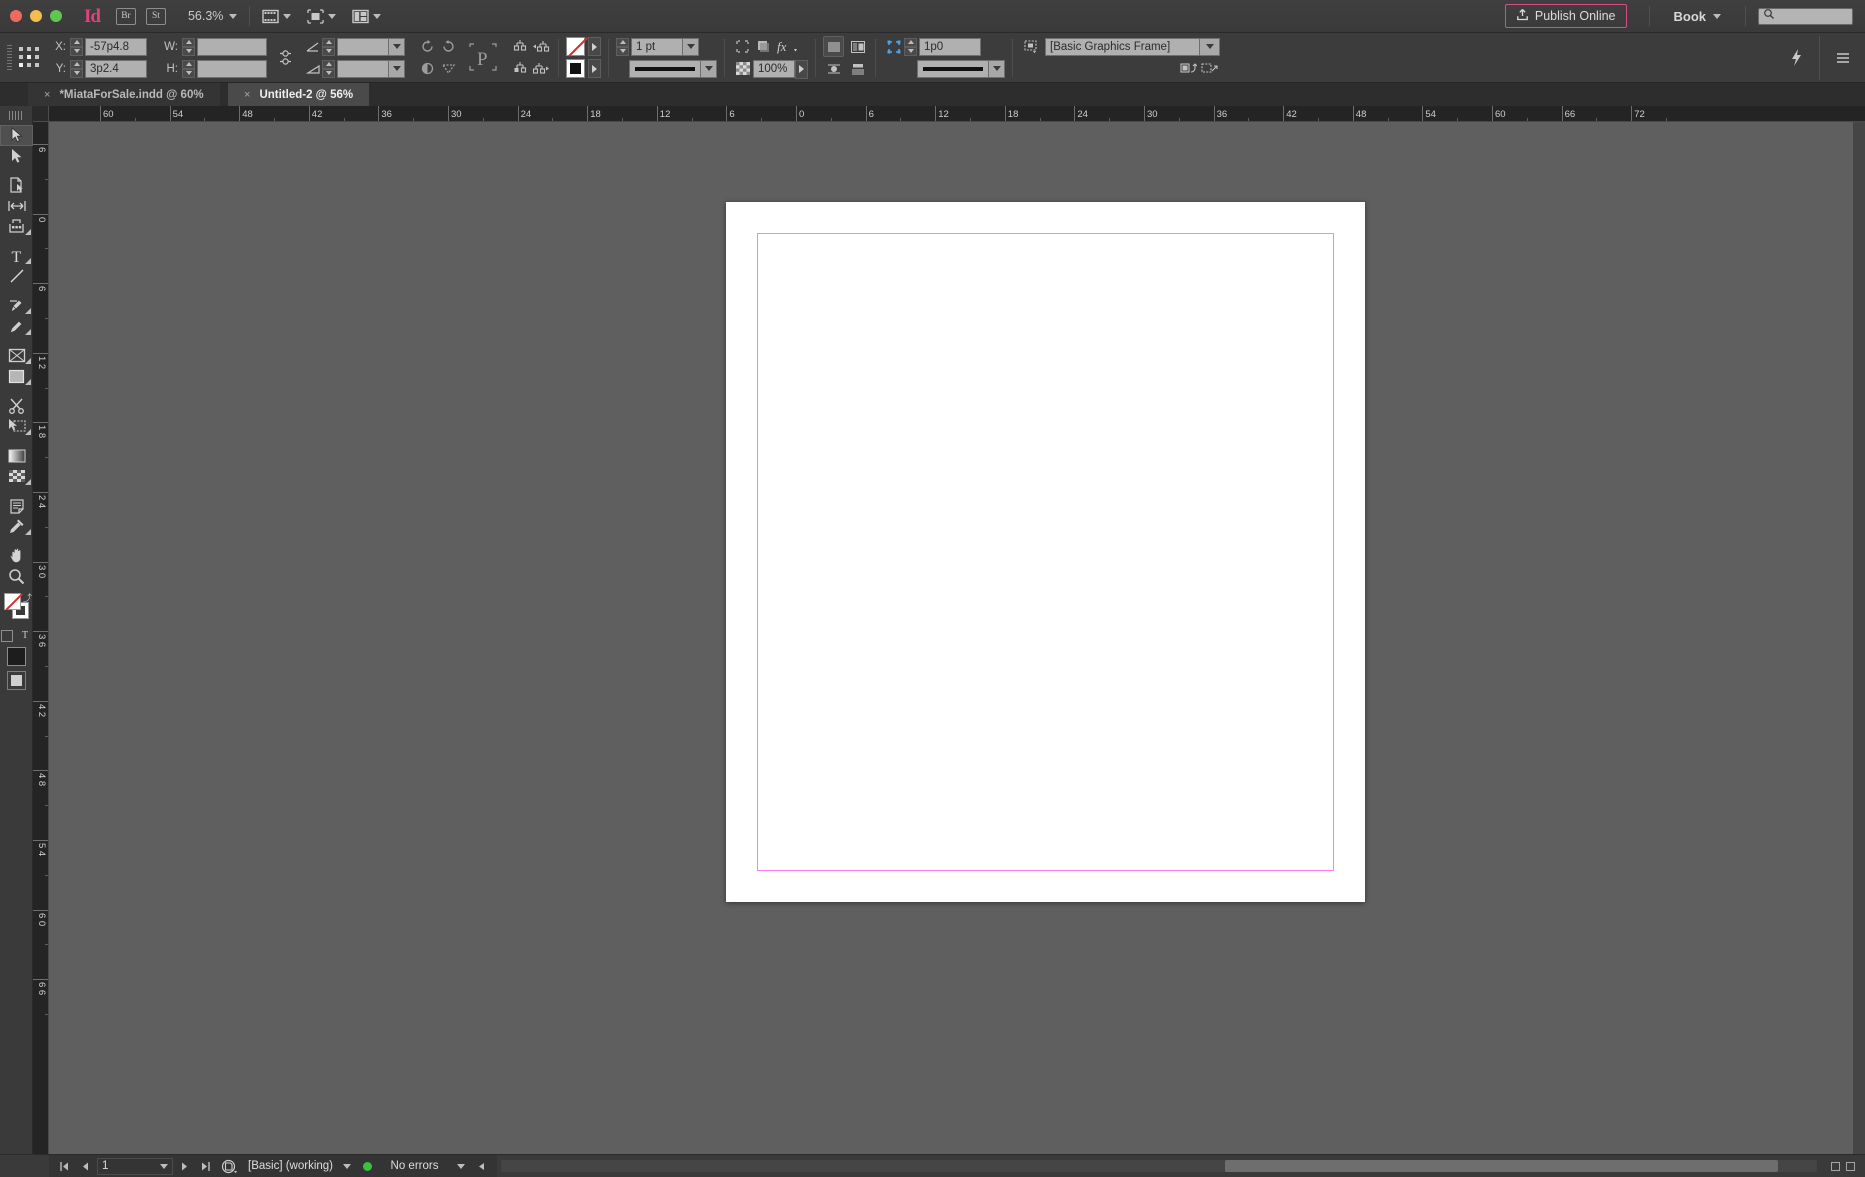 Image resolution: width=1865 pixels, height=1177 pixels. What do you see at coordinates (1188, 68) in the screenshot?
I see `clear-overrides-icon` at bounding box center [1188, 68].